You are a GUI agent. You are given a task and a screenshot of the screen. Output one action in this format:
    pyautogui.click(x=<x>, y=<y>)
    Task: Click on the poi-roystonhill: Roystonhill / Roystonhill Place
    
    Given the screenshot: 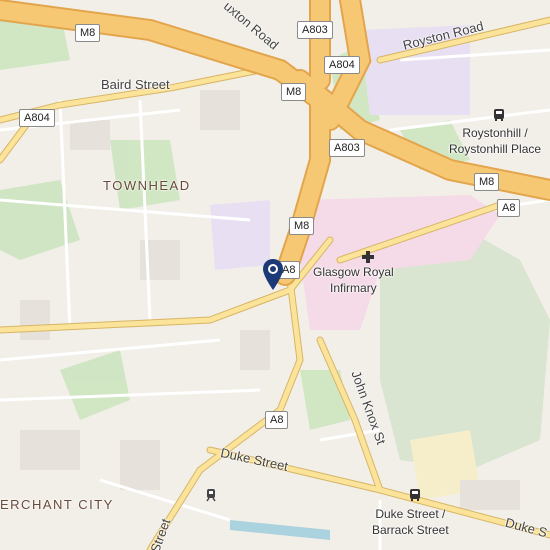 What is the action you would take?
    pyautogui.click(x=495, y=141)
    